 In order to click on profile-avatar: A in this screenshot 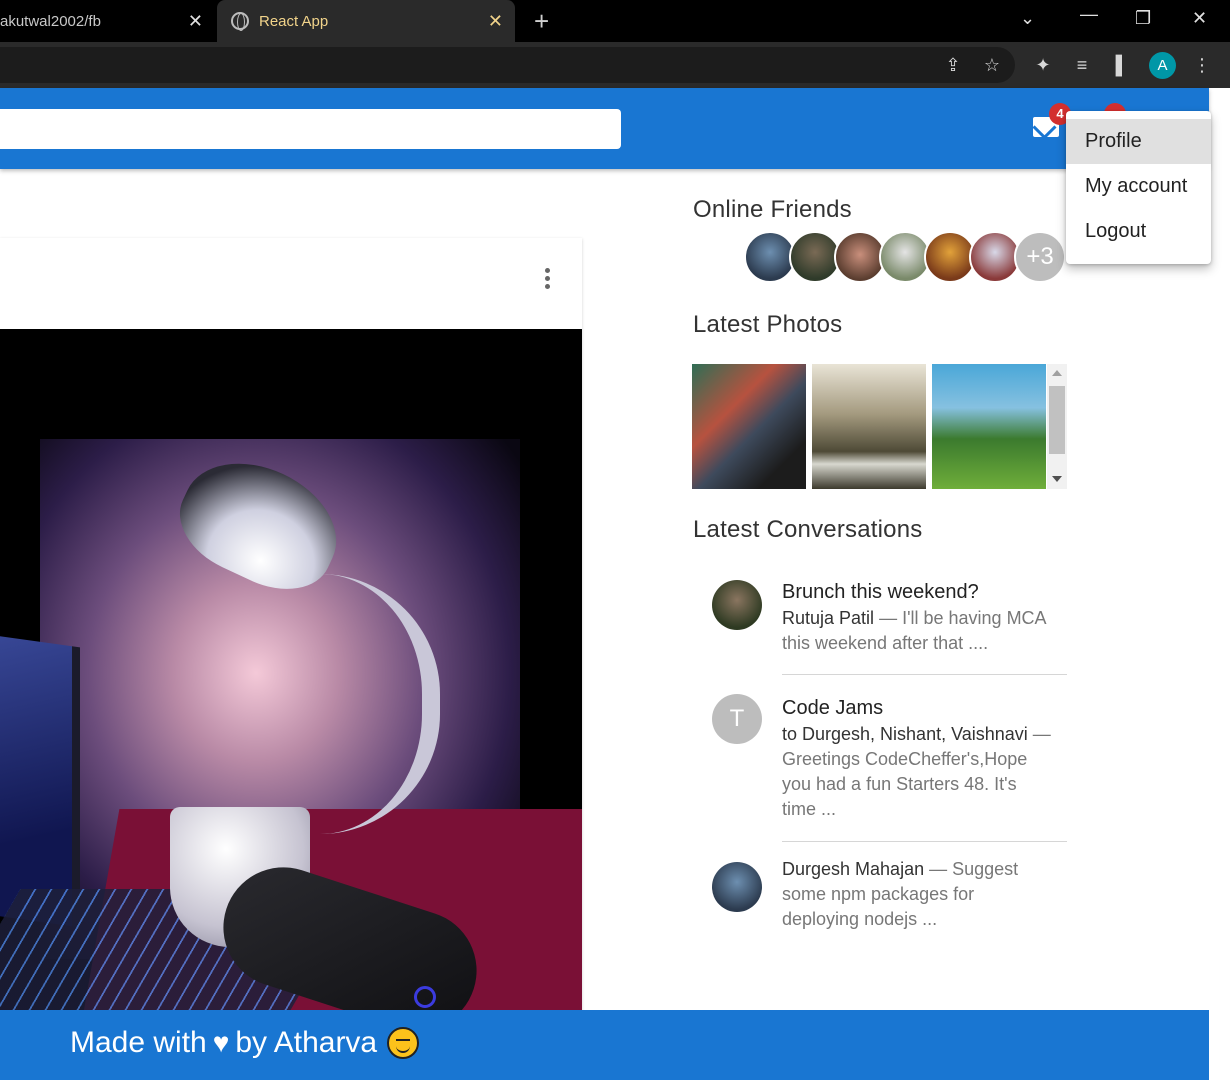, I will do `click(1162, 65)`.